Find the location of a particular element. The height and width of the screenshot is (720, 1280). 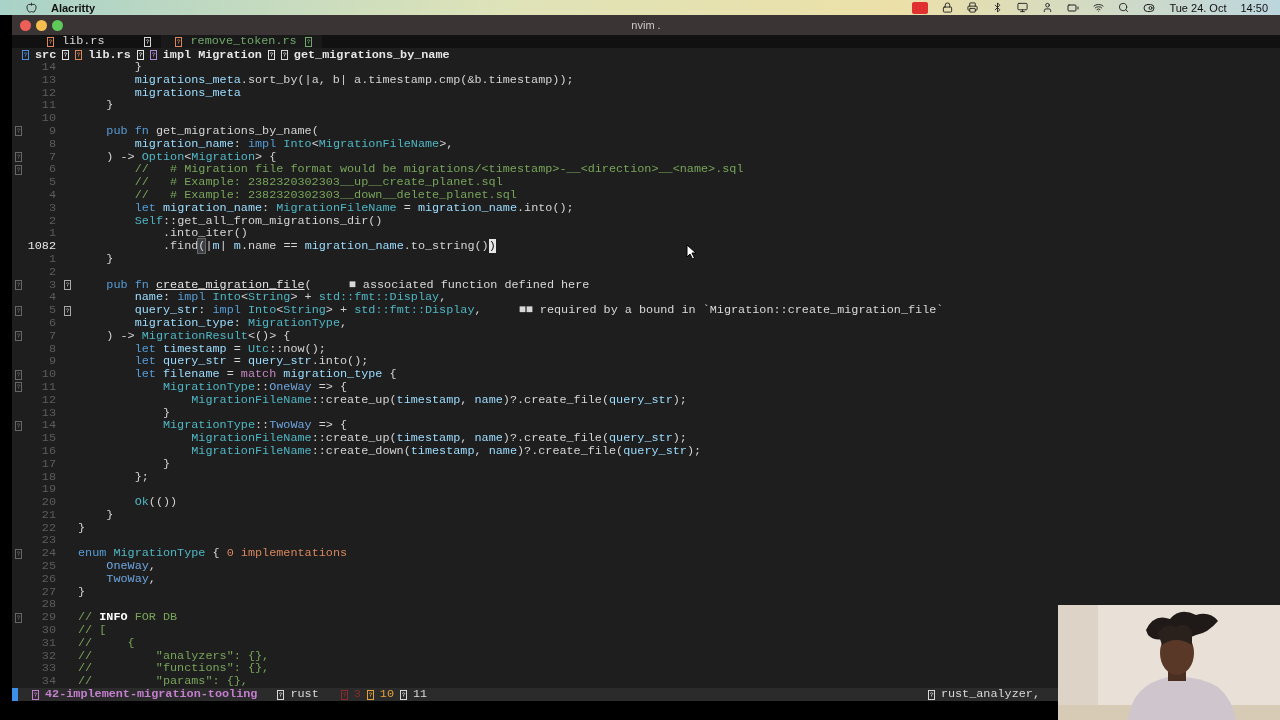

code-line: let migration_name: MigrationFileName = migration_name.into(); is located at coordinates (354, 208).